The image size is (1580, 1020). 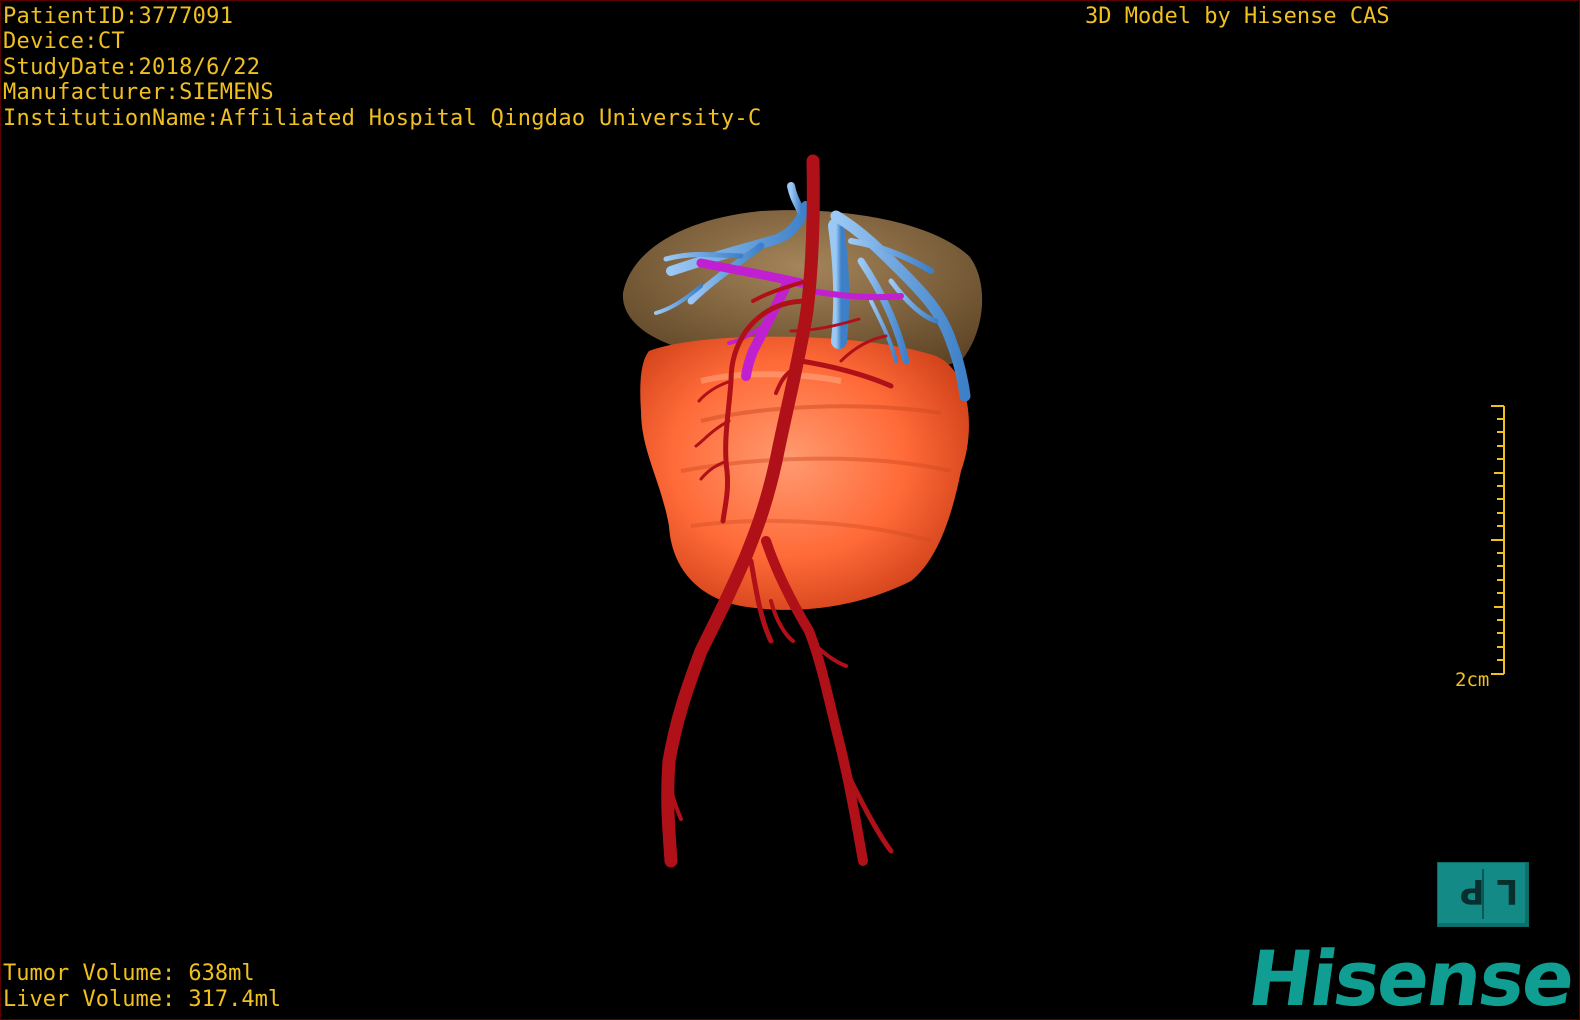 I want to click on model-watermark: 3D Model by Hisense CAS, so click(x=1237, y=16).